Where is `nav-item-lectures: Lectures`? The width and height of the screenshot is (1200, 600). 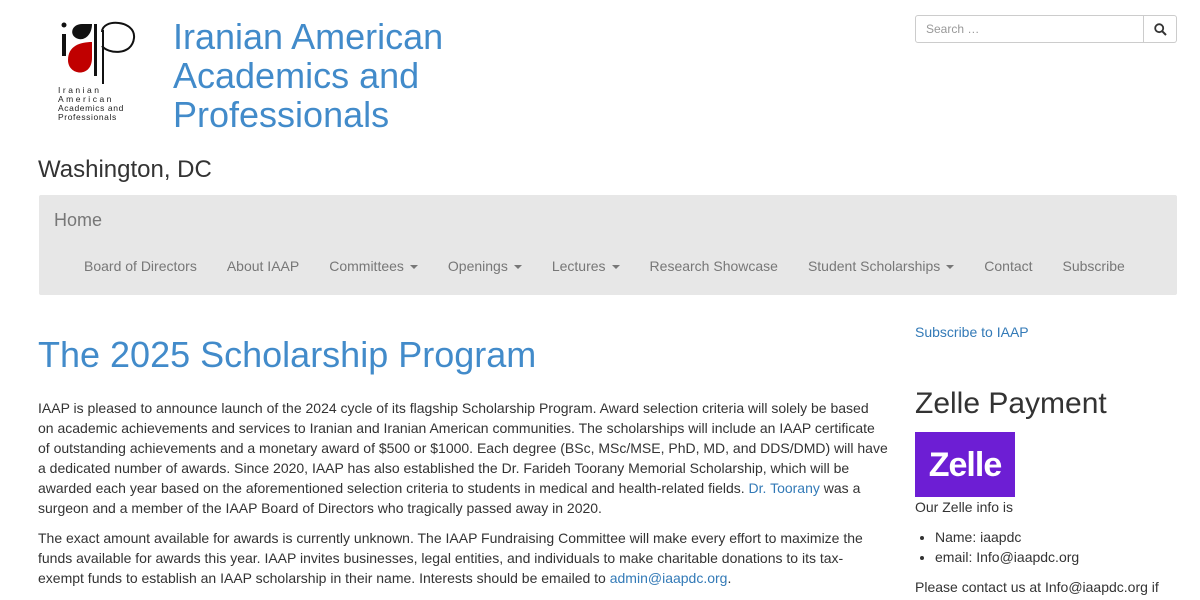 nav-item-lectures: Lectures is located at coordinates (586, 266).